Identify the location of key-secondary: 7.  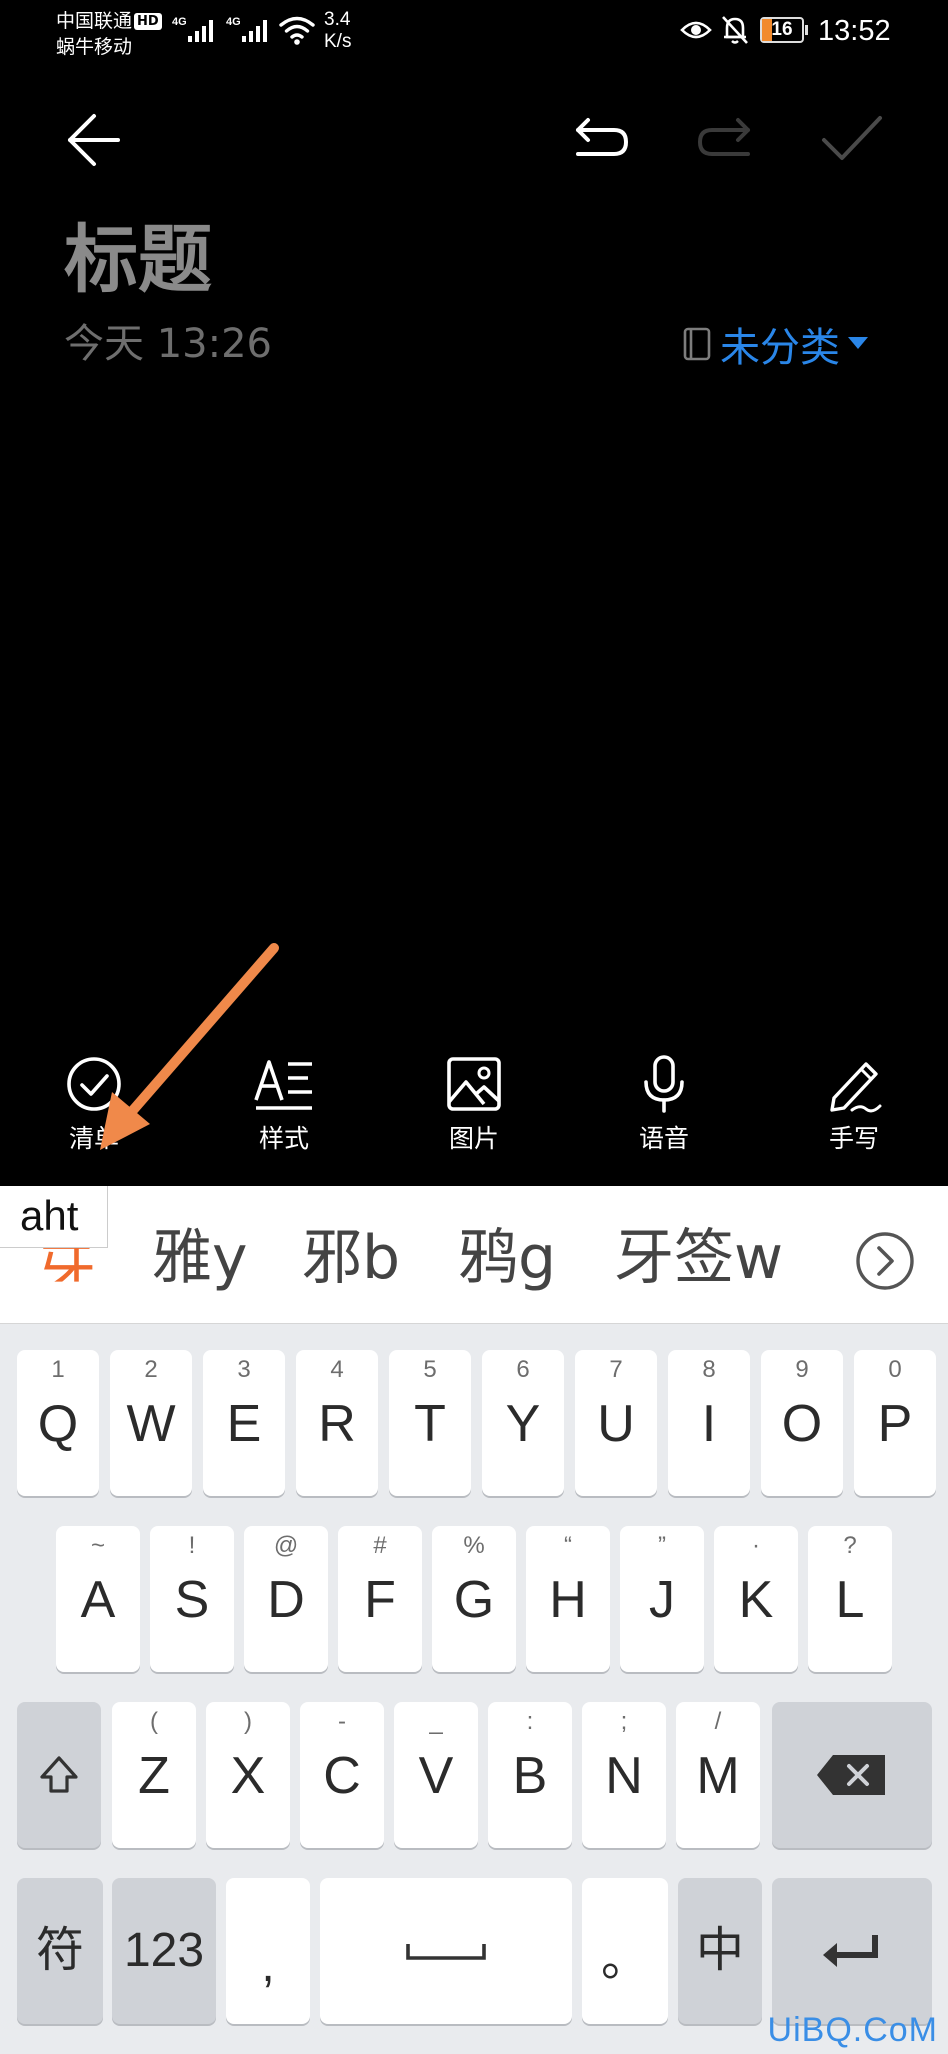
(616, 1369).